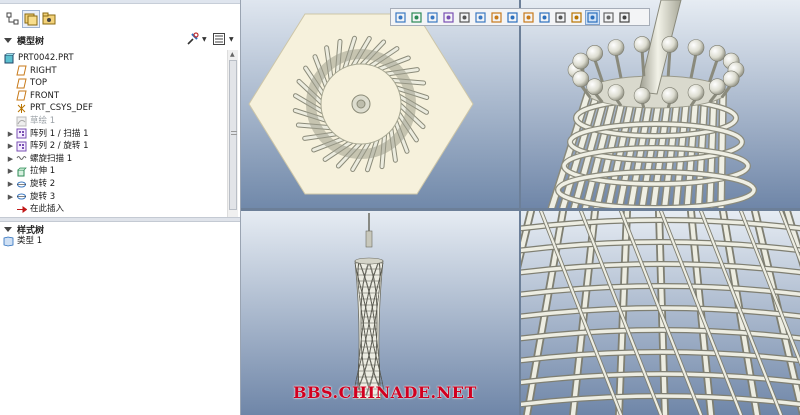 The width and height of the screenshot is (800, 415). I want to click on layer-tree-title: 样式树, so click(31, 230).